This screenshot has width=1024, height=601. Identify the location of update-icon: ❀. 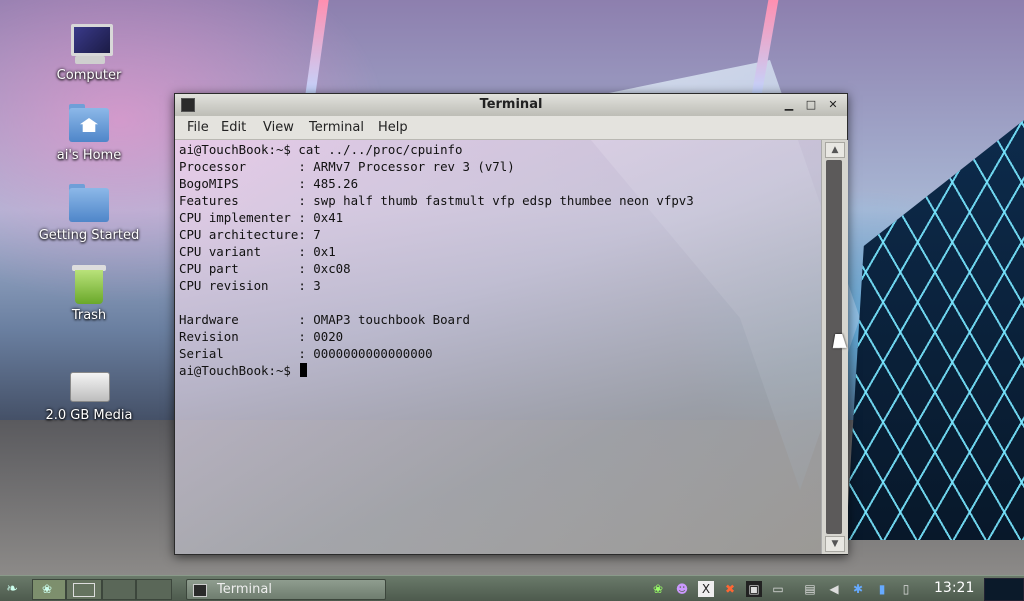
(658, 589).